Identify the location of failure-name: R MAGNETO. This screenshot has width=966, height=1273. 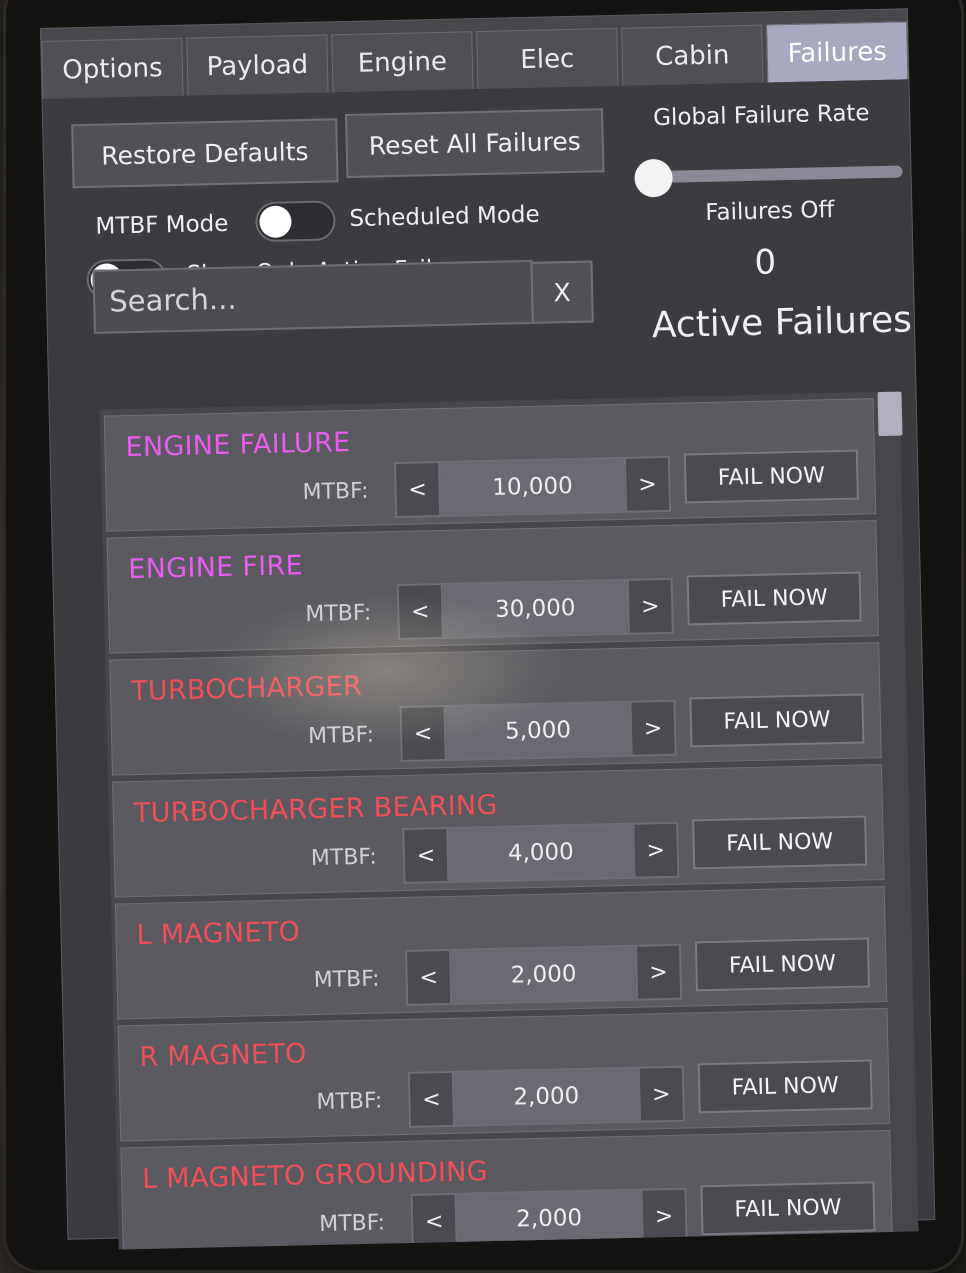
(223, 1056).